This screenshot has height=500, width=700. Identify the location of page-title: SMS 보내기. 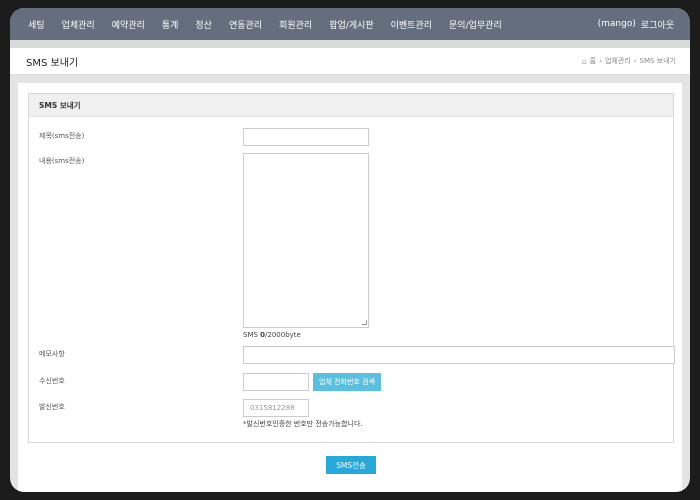
(52, 63).